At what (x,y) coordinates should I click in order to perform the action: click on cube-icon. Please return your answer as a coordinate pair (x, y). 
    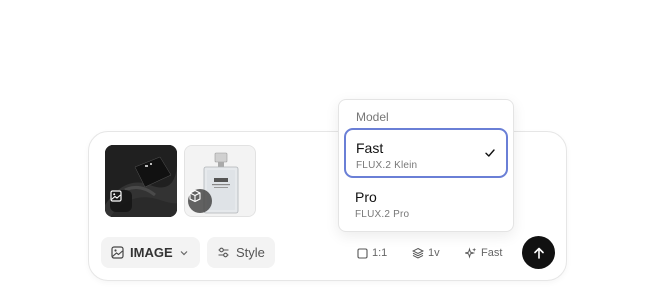
    Looking at the image, I should click on (195, 196).